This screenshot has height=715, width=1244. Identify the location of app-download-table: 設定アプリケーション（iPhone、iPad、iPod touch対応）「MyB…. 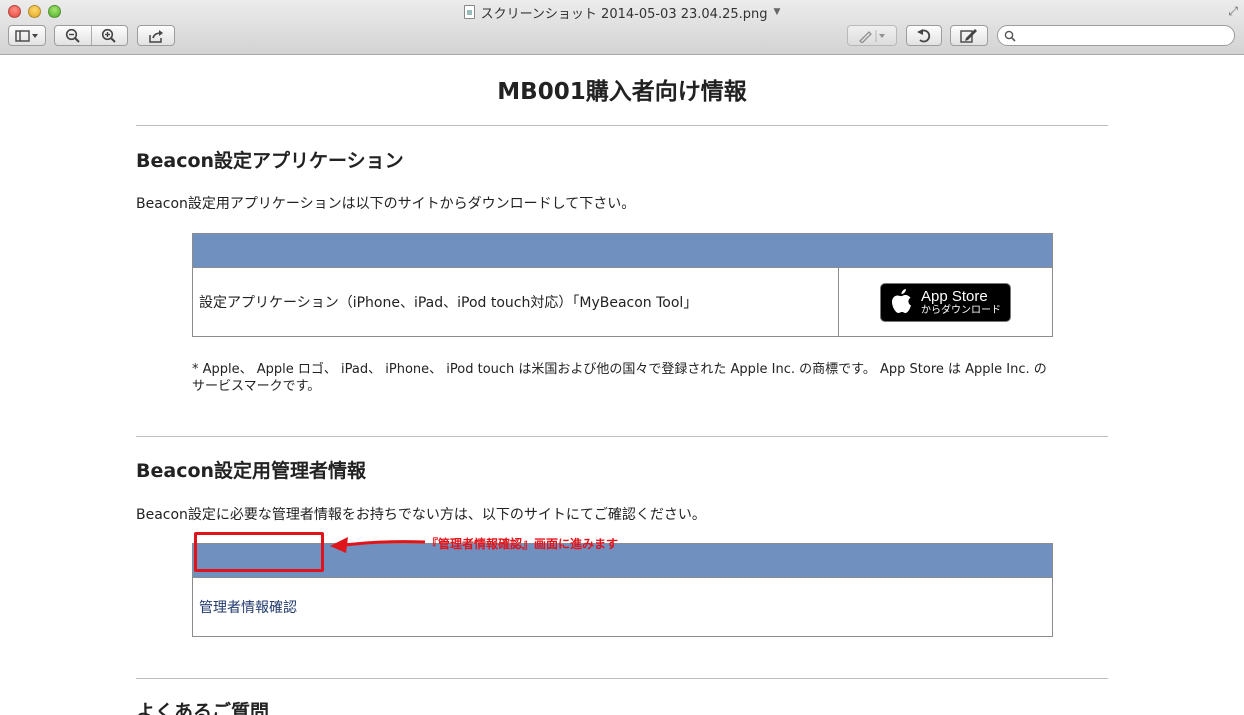
(622, 285).